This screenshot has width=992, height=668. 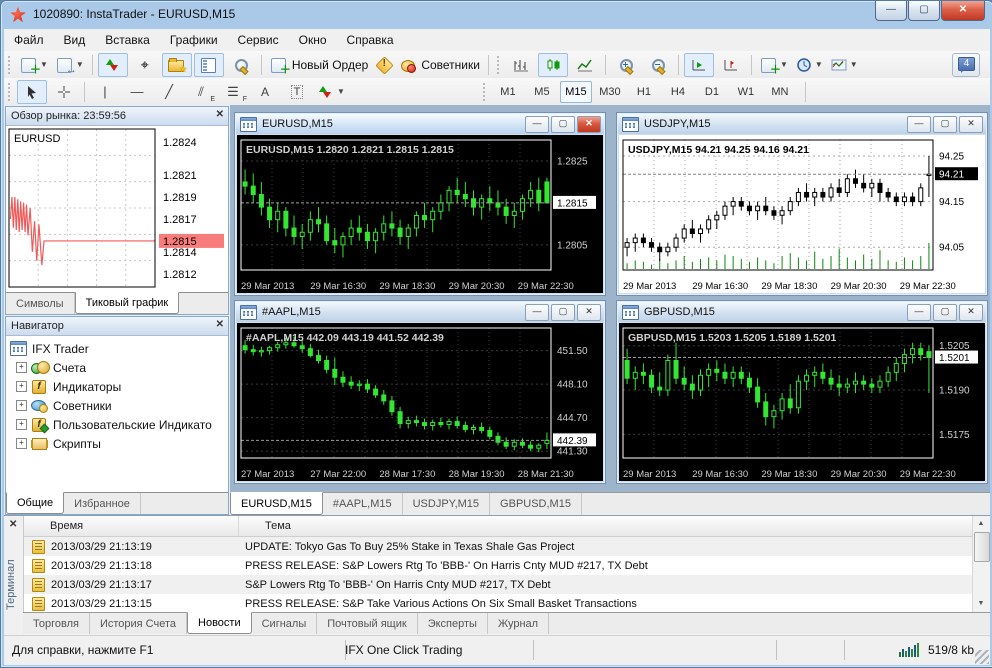 I want to click on tree-item-indicators: + f Индикаторы, so click(x=117, y=386).